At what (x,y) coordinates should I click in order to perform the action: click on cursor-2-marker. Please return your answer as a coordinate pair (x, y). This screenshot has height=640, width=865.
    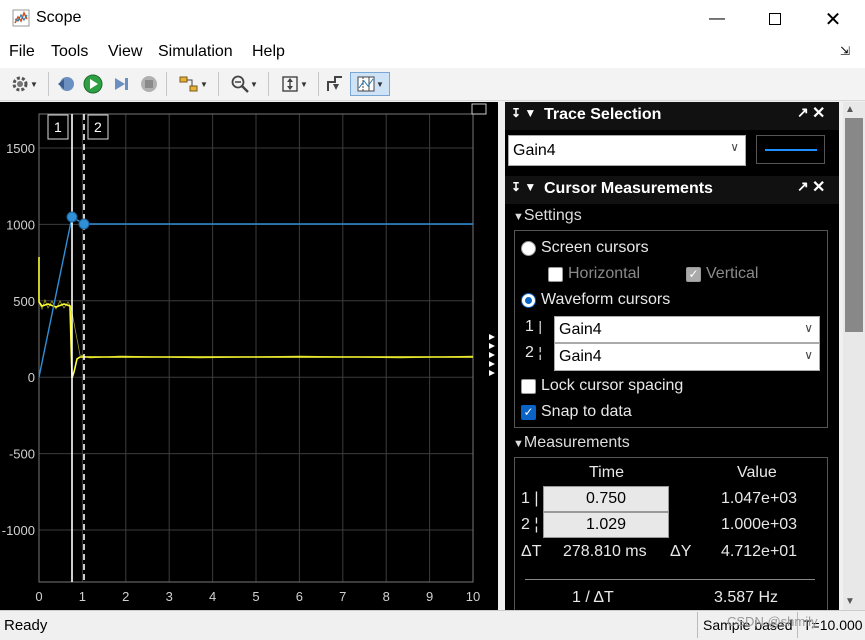
    Looking at the image, I should click on (84, 224).